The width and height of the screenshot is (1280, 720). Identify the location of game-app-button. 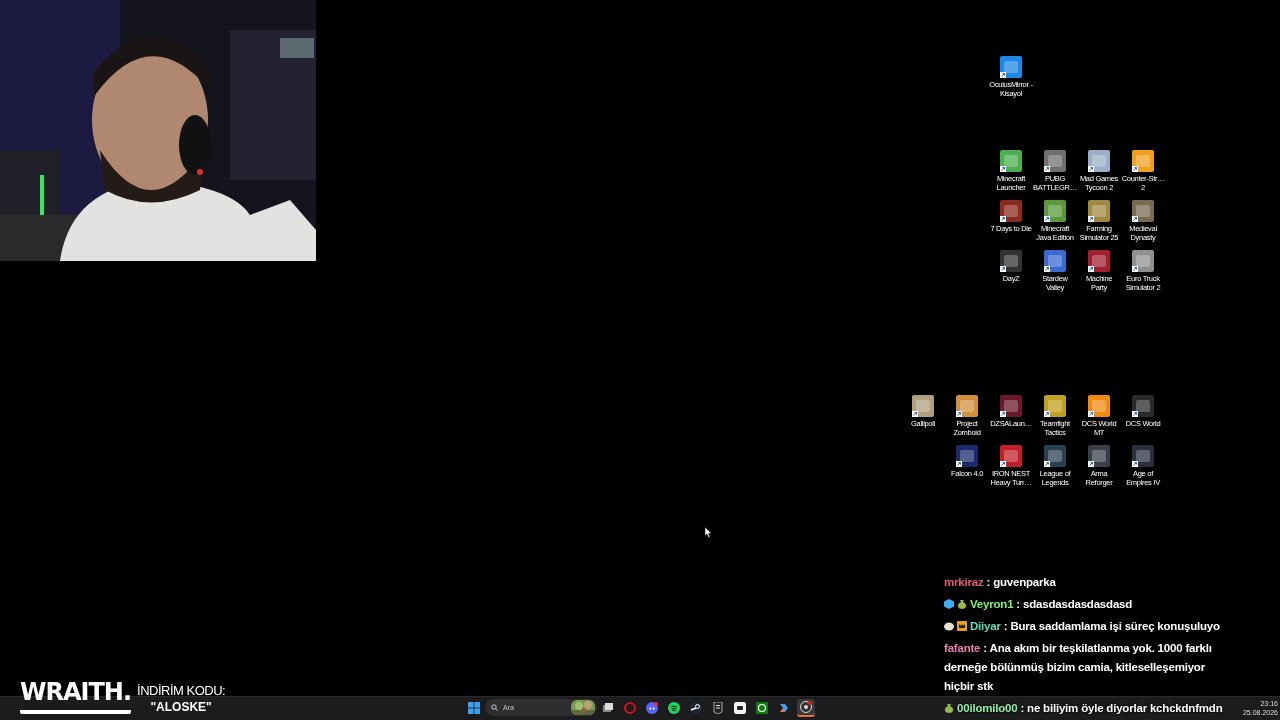
(696, 708).